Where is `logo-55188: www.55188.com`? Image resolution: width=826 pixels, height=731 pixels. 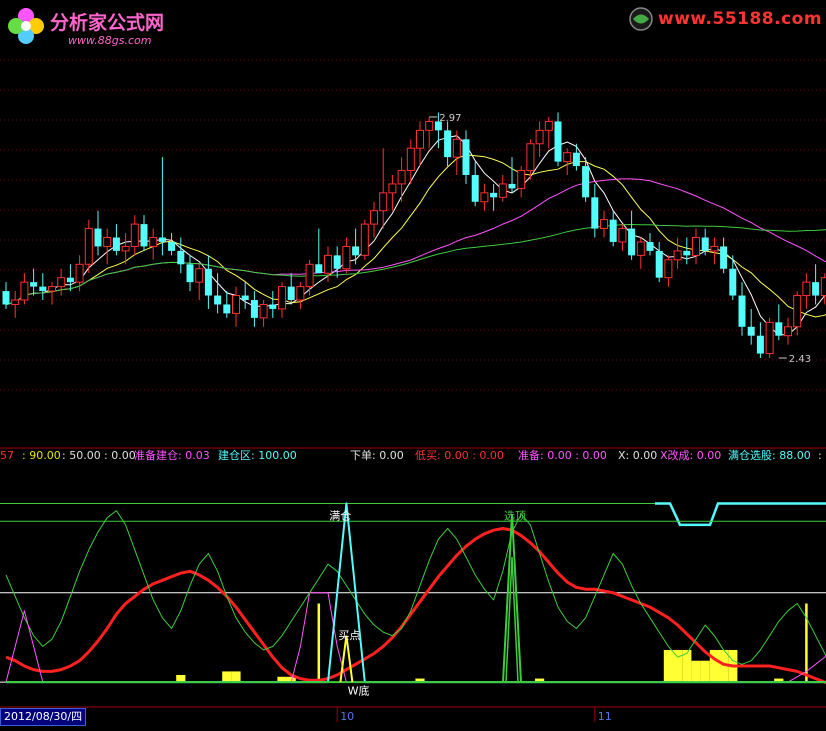 logo-55188: www.55188.com is located at coordinates (725, 20).